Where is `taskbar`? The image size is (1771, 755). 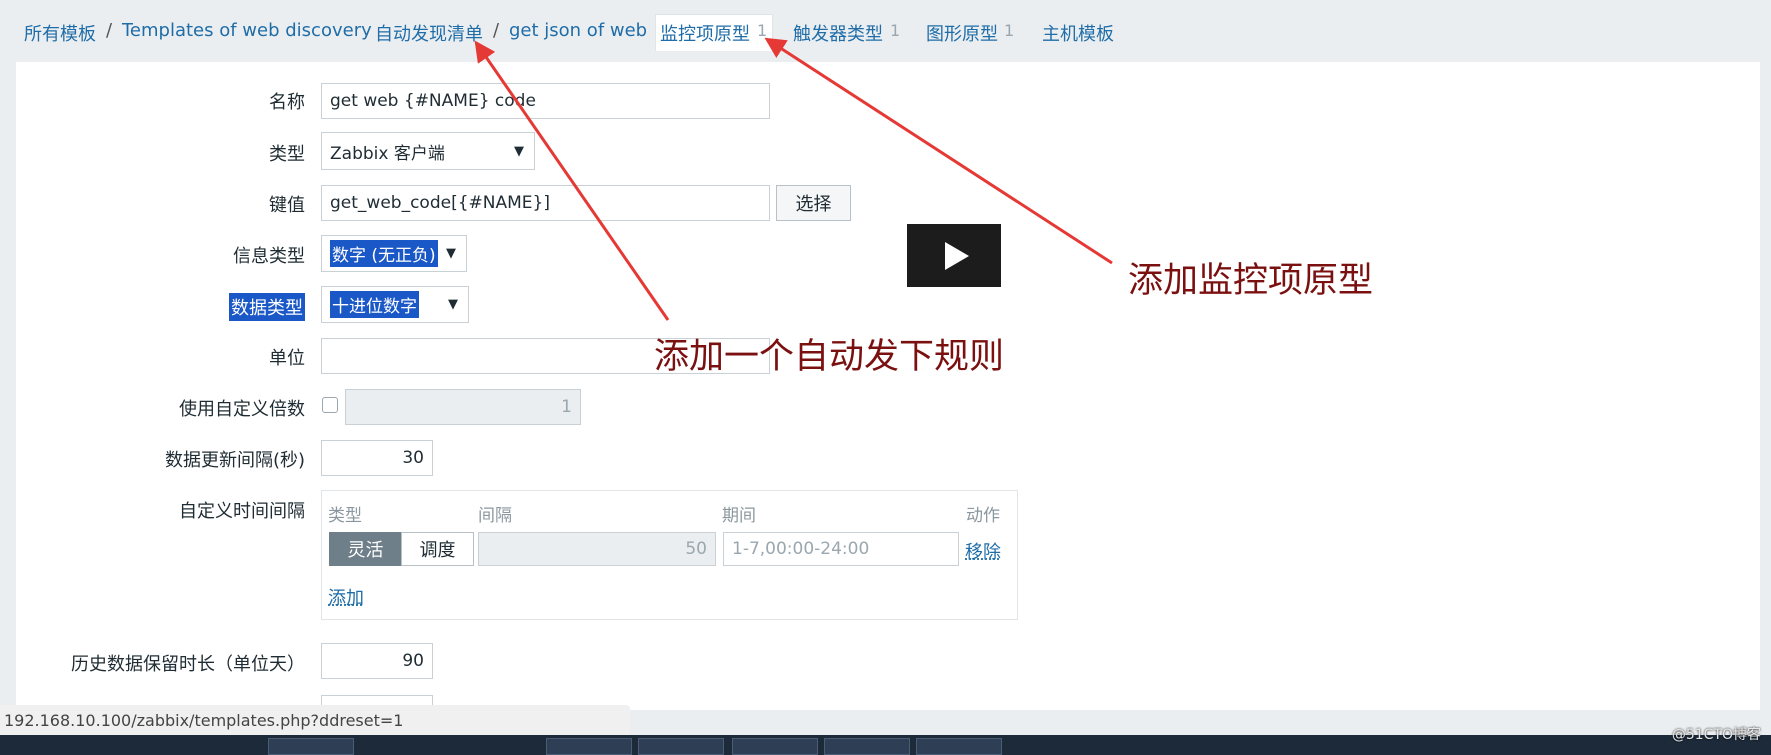
taskbar is located at coordinates (885, 745).